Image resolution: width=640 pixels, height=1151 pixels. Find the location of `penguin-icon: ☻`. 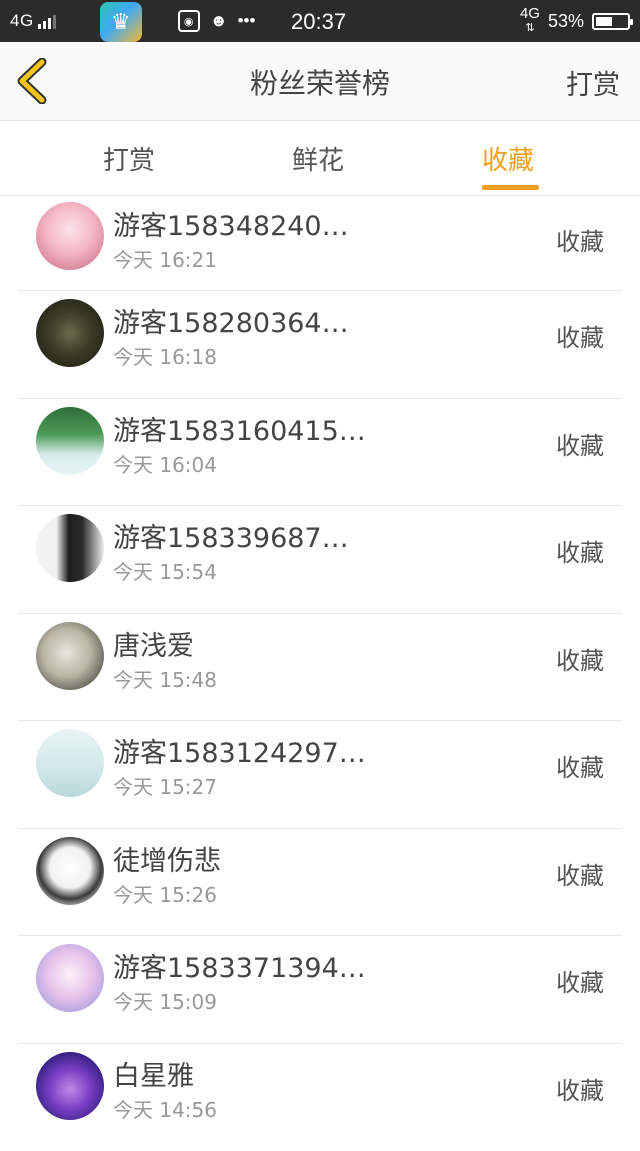

penguin-icon: ☻ is located at coordinates (219, 21).